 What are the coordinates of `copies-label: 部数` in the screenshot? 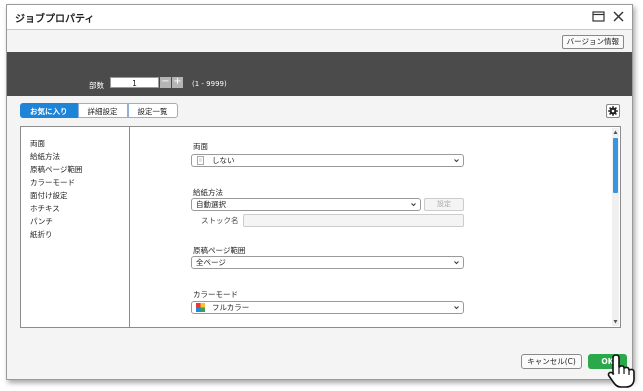 It's located at (96, 85).